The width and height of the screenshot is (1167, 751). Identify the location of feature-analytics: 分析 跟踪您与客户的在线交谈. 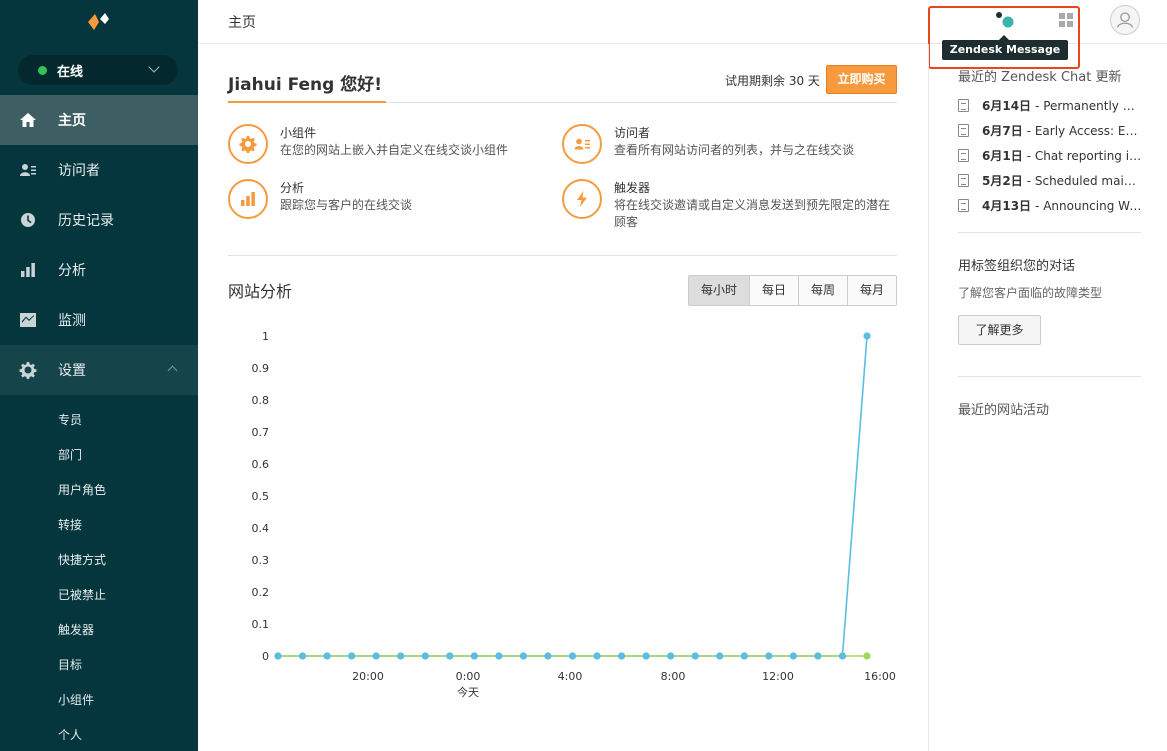
(393, 199).